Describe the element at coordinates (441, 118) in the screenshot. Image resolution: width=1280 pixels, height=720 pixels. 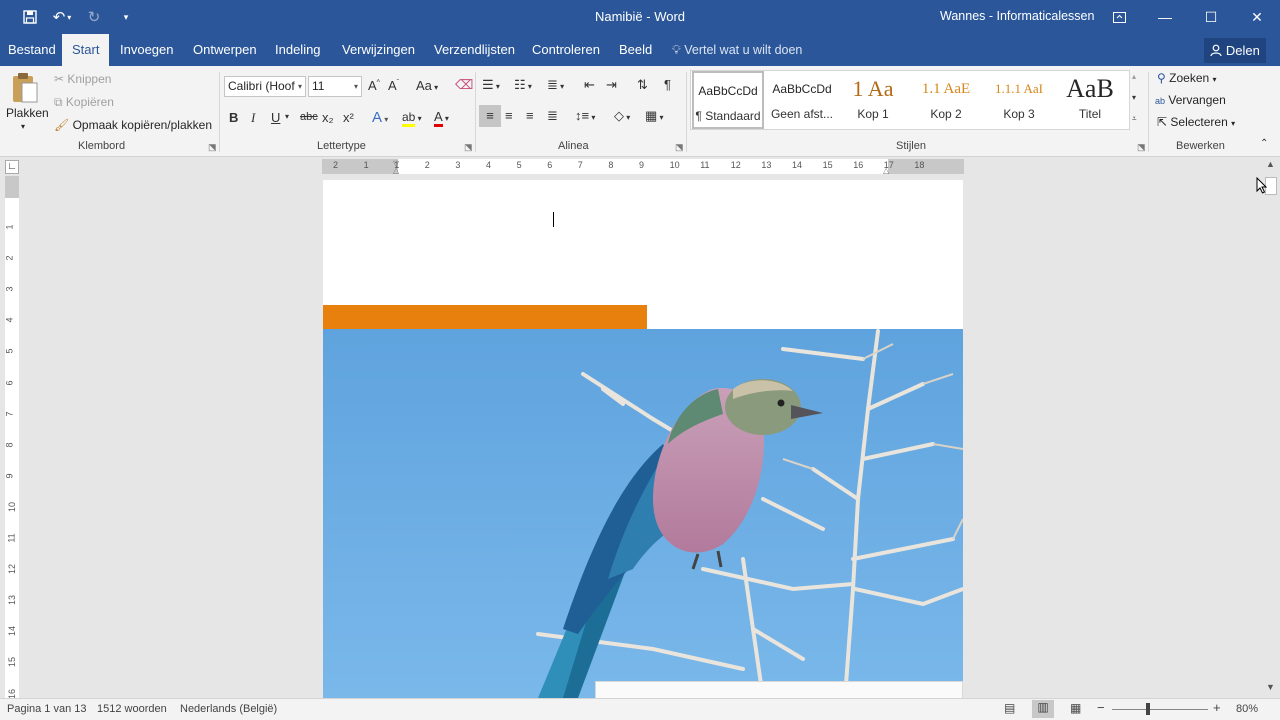
I see `font-color-icon: A ▾` at that location.